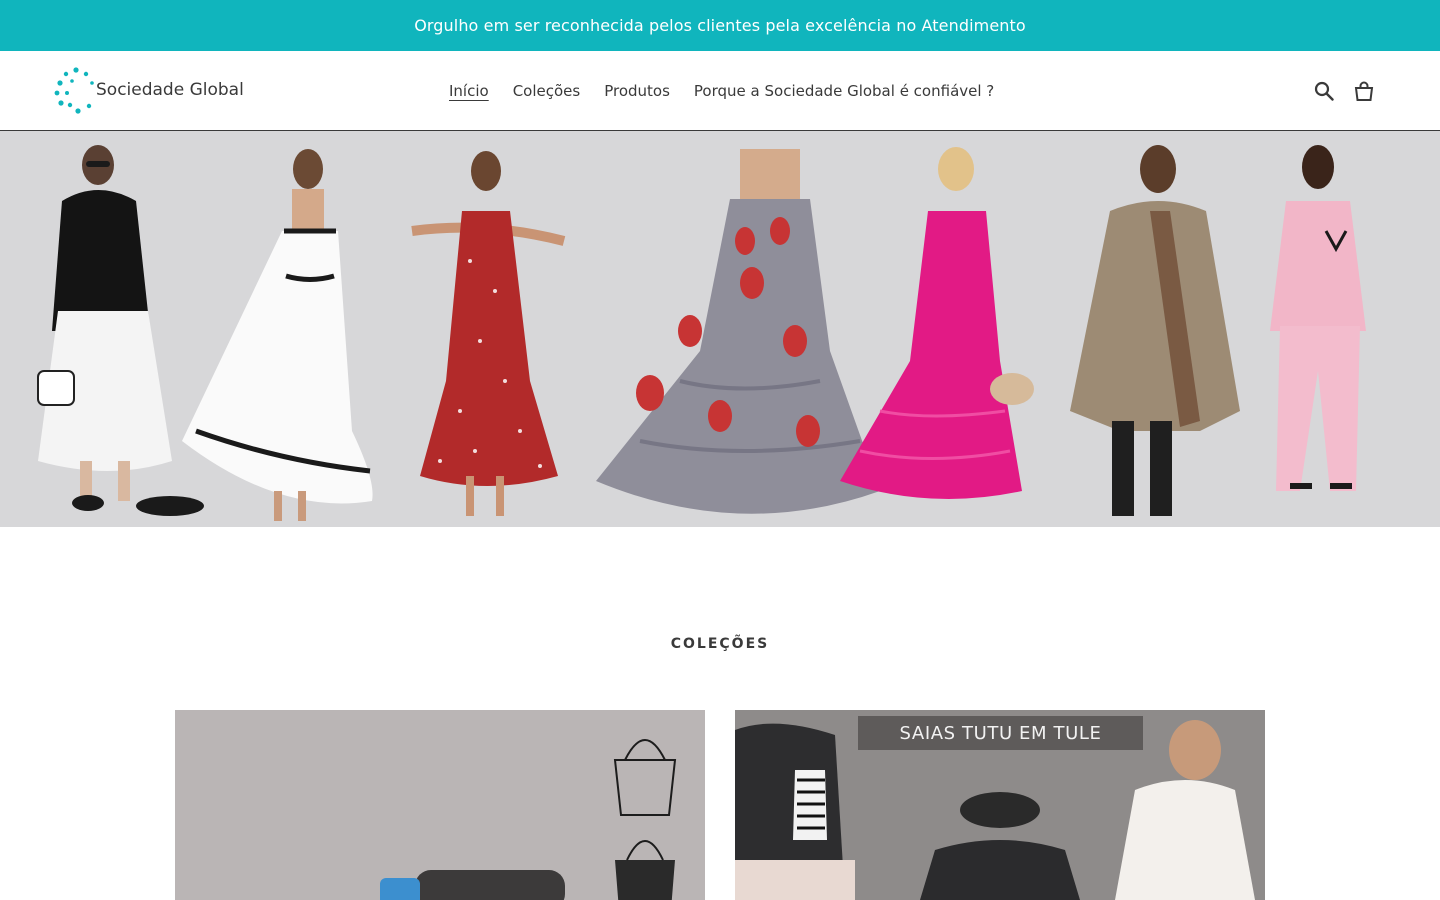 This screenshot has width=1440, height=900. I want to click on nav-item-produtos: Produtos, so click(637, 91).